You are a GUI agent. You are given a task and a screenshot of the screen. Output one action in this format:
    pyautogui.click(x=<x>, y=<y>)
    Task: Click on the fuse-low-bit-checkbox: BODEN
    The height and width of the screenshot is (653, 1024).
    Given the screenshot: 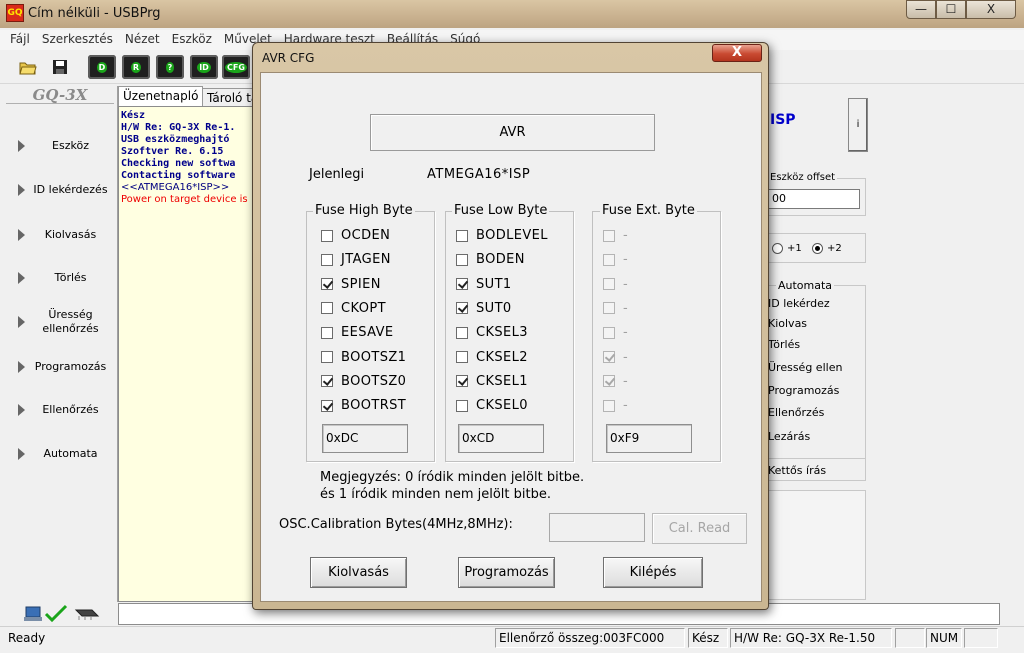 What is the action you would take?
    pyautogui.click(x=490, y=259)
    